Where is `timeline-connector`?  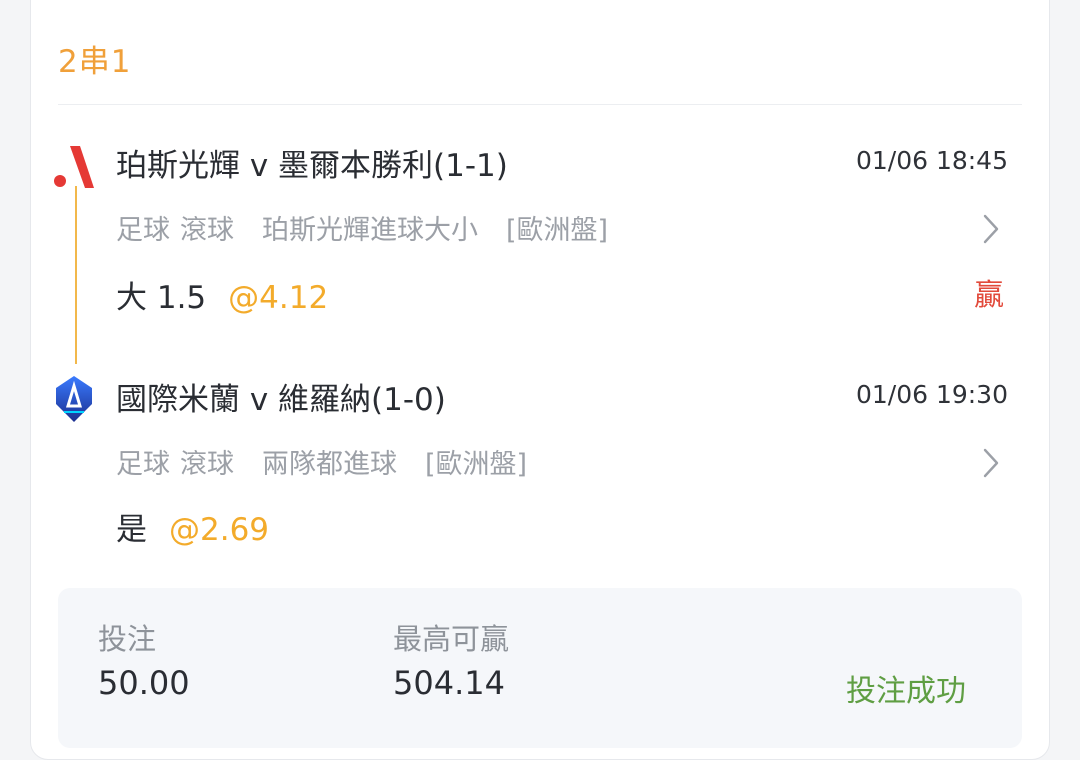 timeline-connector is located at coordinates (76, 275).